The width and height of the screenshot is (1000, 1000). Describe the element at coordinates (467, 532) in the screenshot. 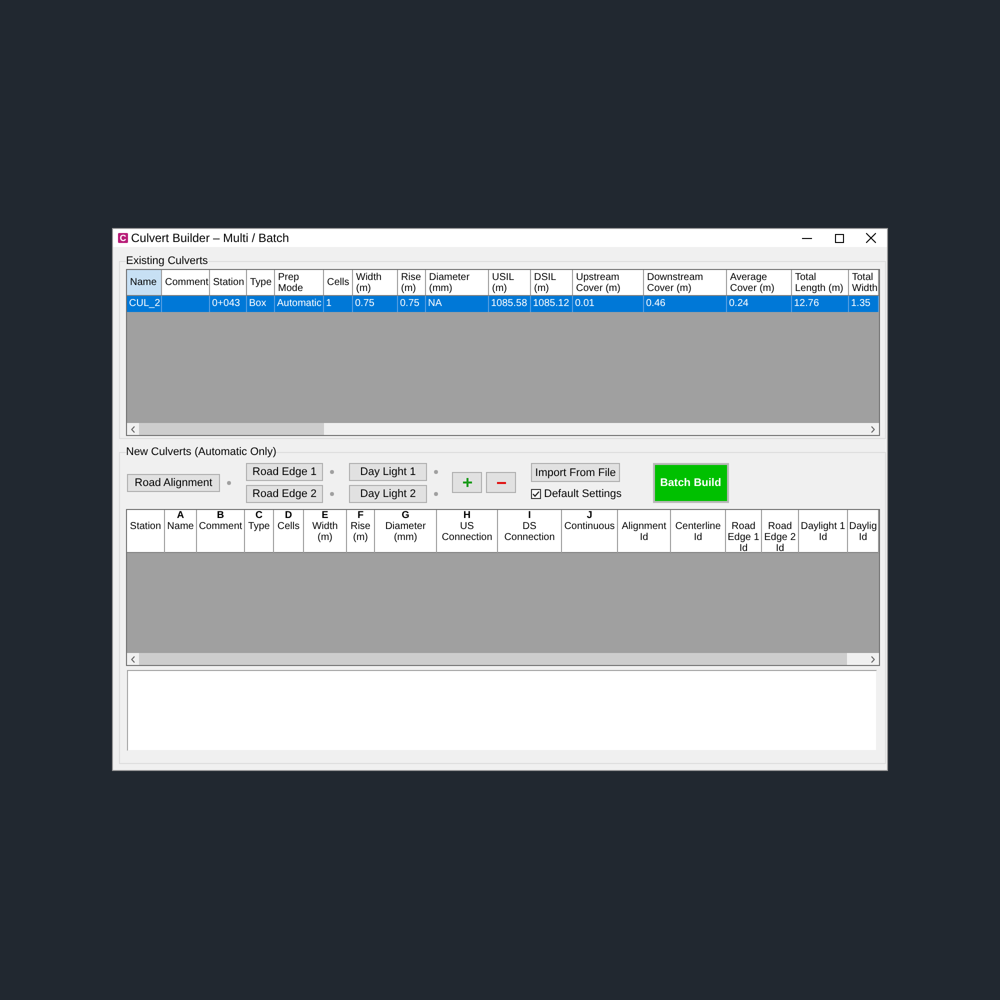

I see `column-header: H US Connection` at that location.